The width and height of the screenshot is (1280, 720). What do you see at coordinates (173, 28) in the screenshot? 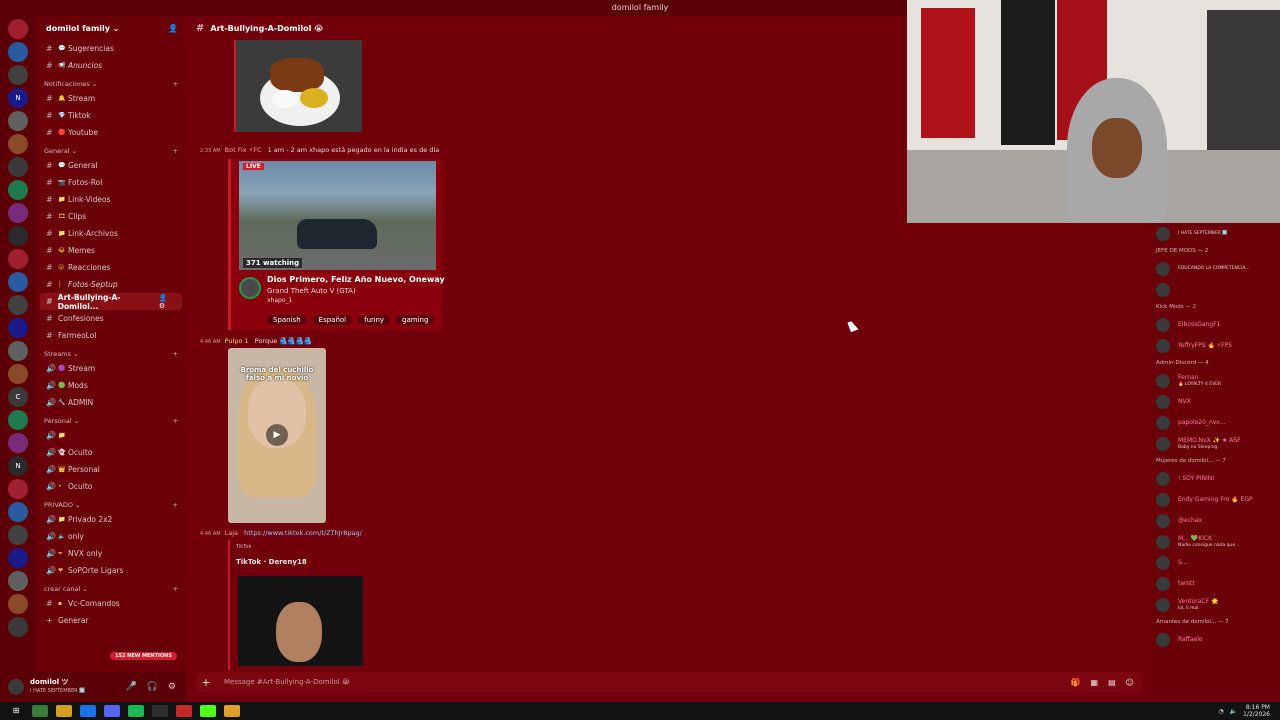
I see `invite-icon: 👤` at bounding box center [173, 28].